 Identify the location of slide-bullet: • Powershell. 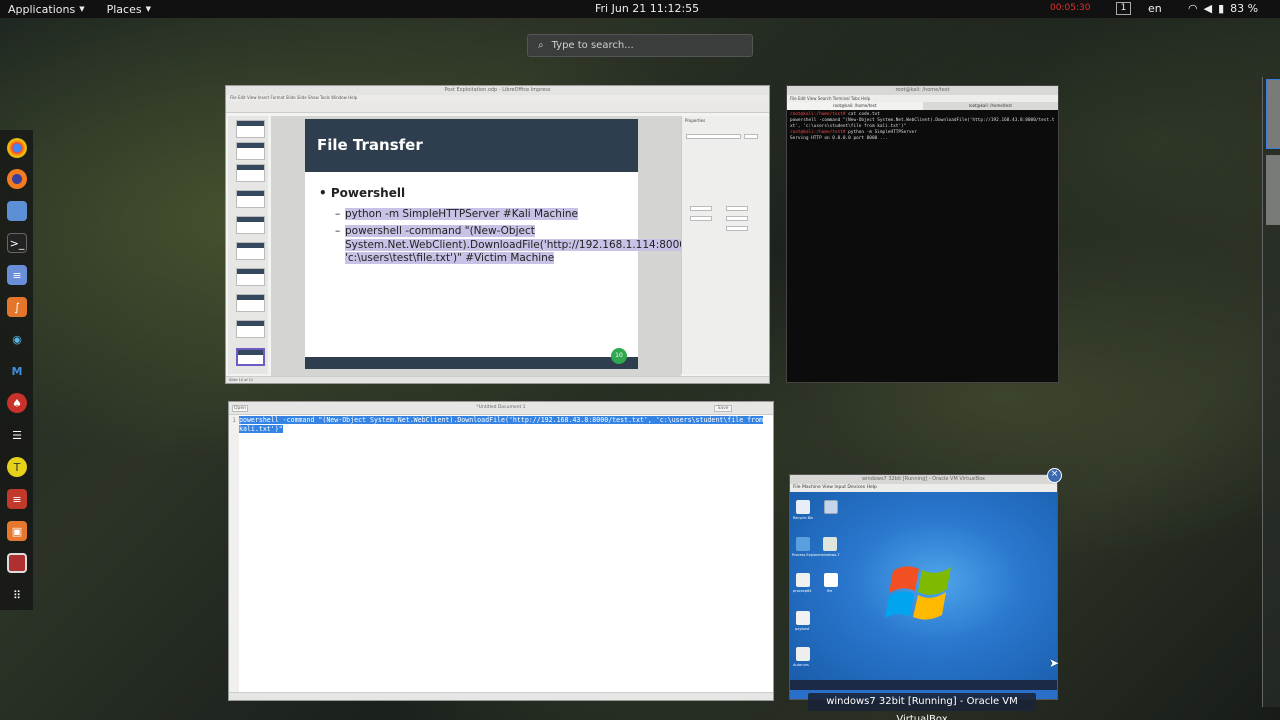
(362, 193).